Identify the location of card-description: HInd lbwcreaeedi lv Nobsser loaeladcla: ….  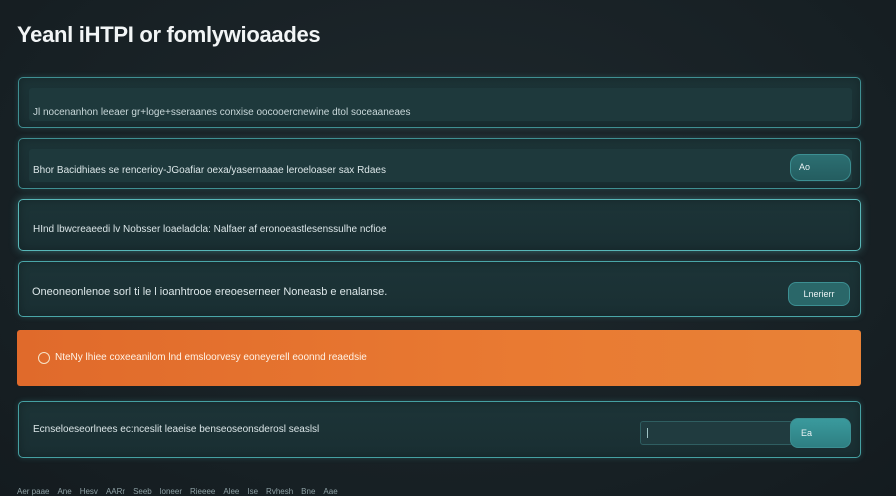
(210, 229).